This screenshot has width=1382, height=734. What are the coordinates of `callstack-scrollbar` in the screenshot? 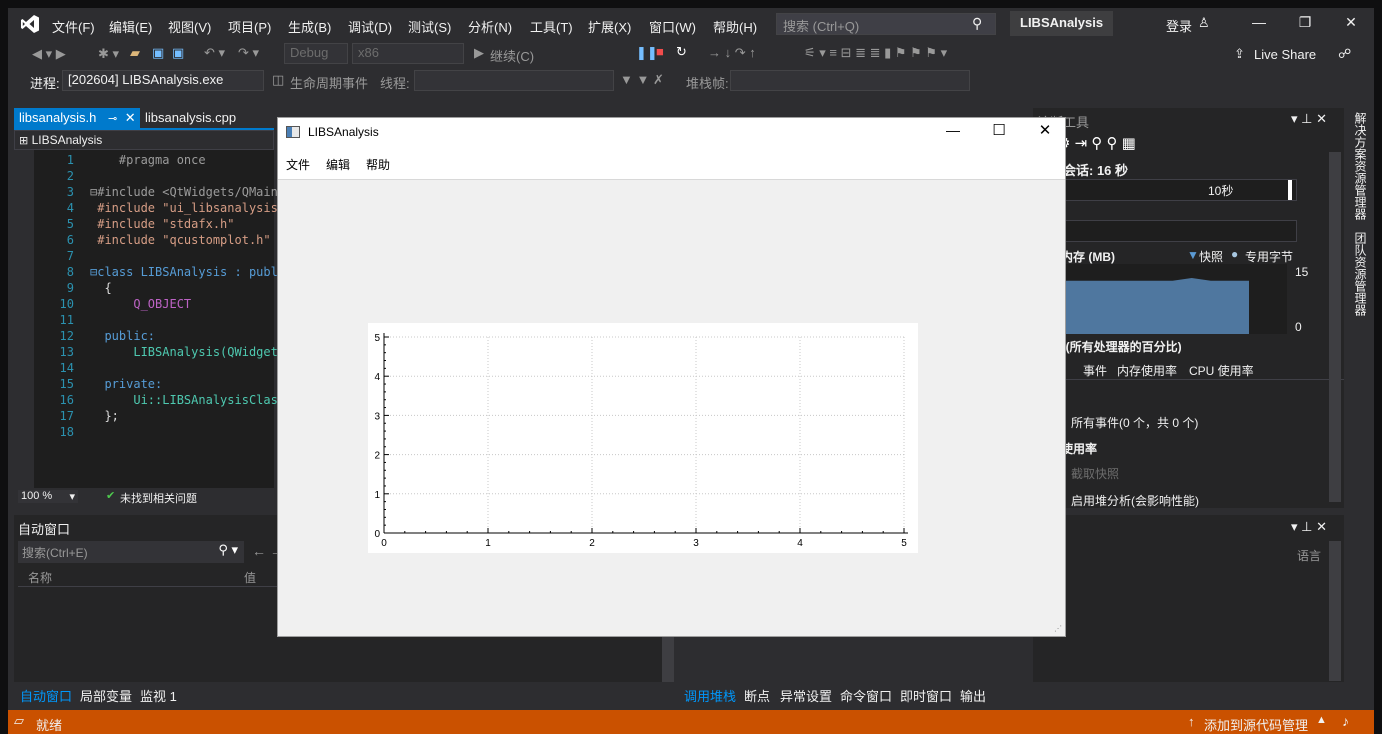 It's located at (1335, 611).